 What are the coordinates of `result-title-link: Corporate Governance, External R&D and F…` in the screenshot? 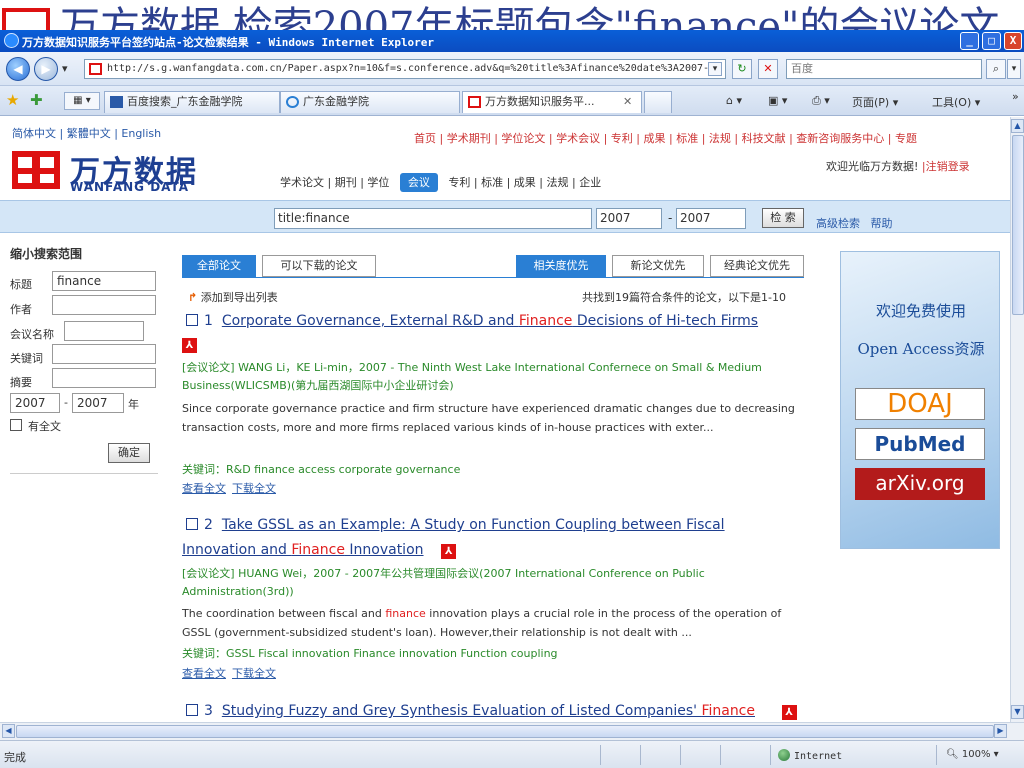 It's located at (490, 321).